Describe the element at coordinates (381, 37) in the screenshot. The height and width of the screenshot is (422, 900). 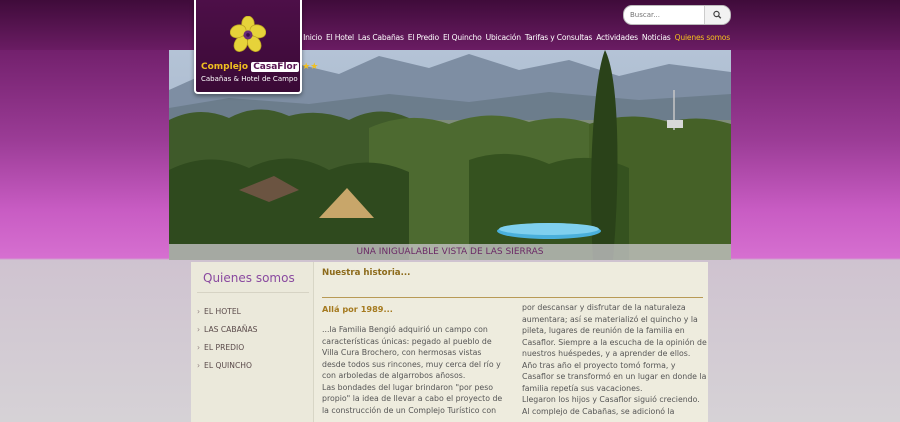
I see `nav-las-cabanas: Las Cabañas` at that location.